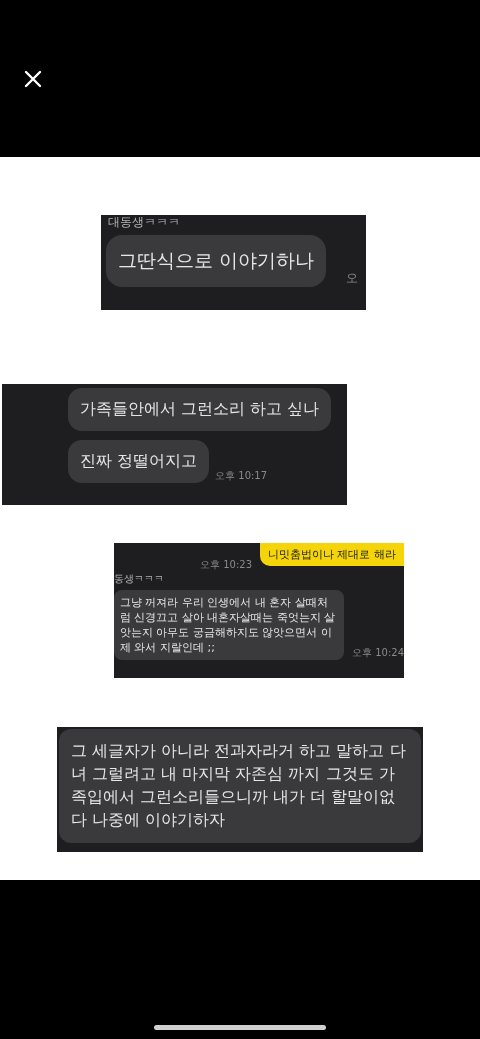  What do you see at coordinates (200, 409) in the screenshot?
I see `message-bubble: 가족들안에서 그런소리 하고 싶나` at bounding box center [200, 409].